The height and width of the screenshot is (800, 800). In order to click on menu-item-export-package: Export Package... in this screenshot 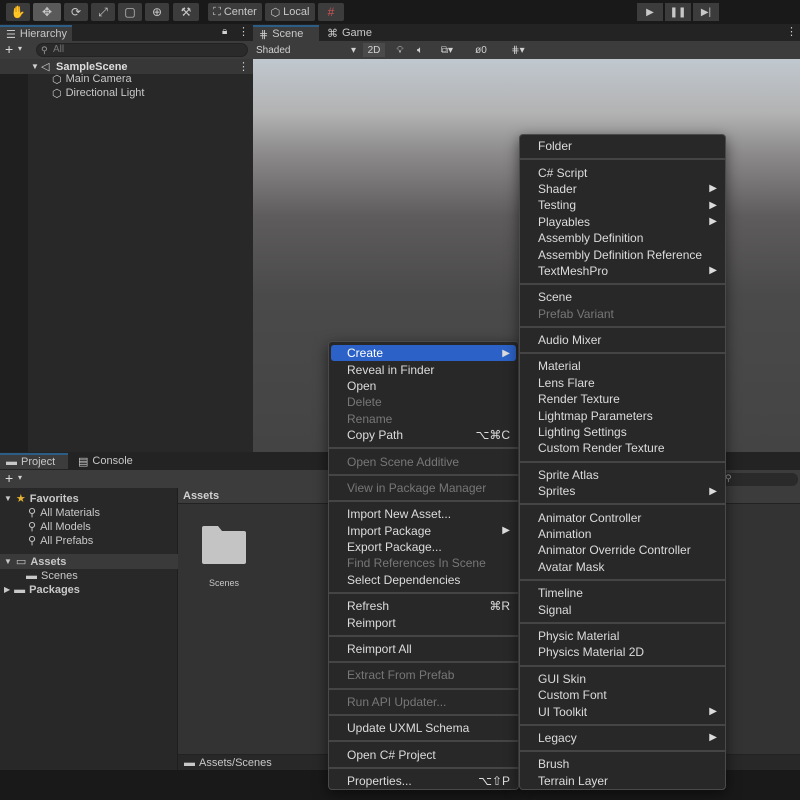, I will do `click(423, 547)`.